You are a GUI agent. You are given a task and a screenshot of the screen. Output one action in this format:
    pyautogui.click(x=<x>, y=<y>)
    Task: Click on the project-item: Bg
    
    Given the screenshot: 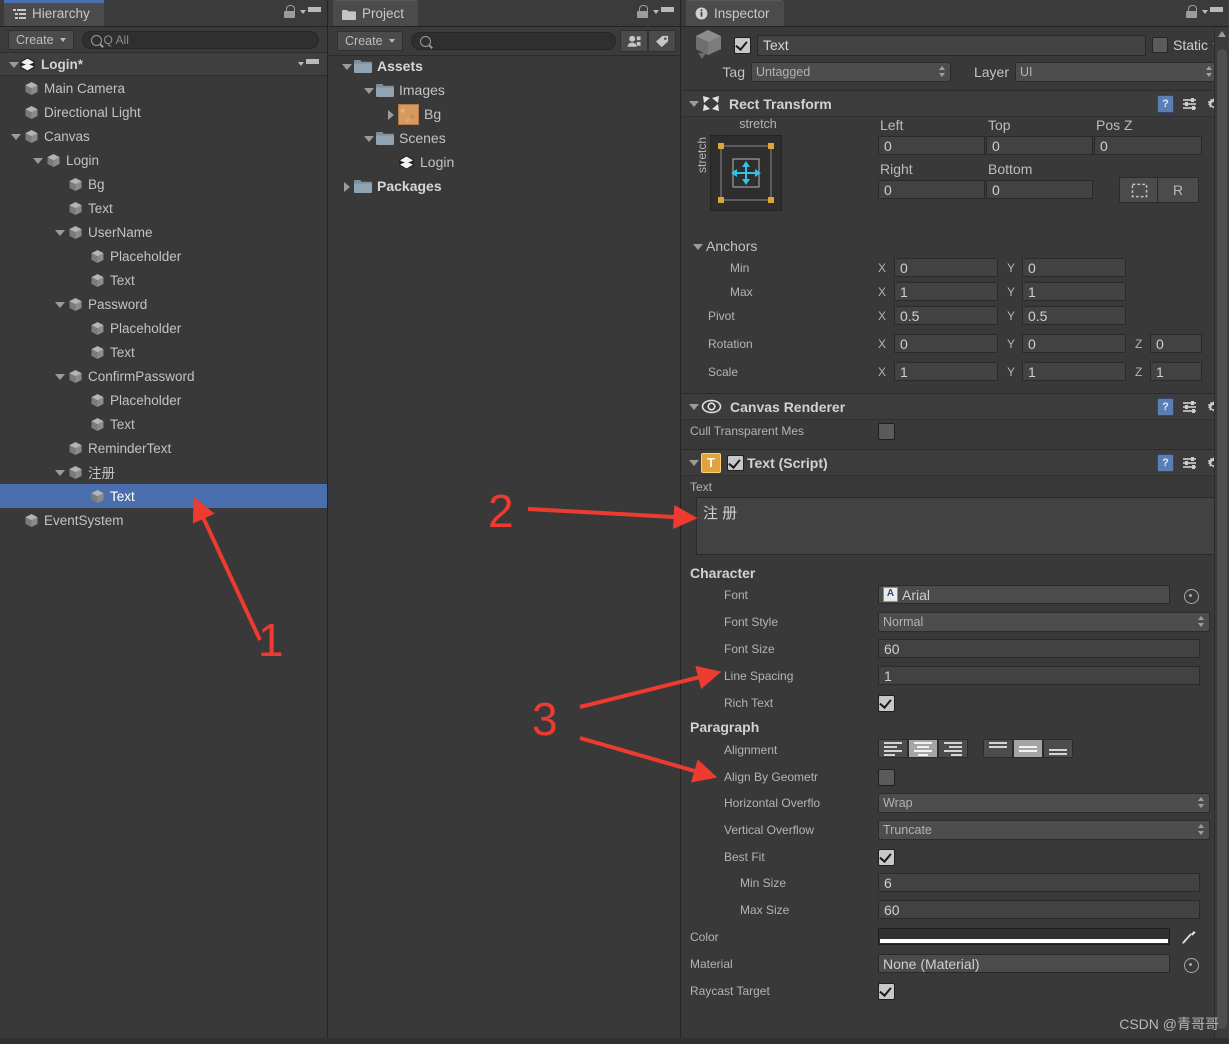 What is the action you would take?
    pyautogui.click(x=504, y=114)
    